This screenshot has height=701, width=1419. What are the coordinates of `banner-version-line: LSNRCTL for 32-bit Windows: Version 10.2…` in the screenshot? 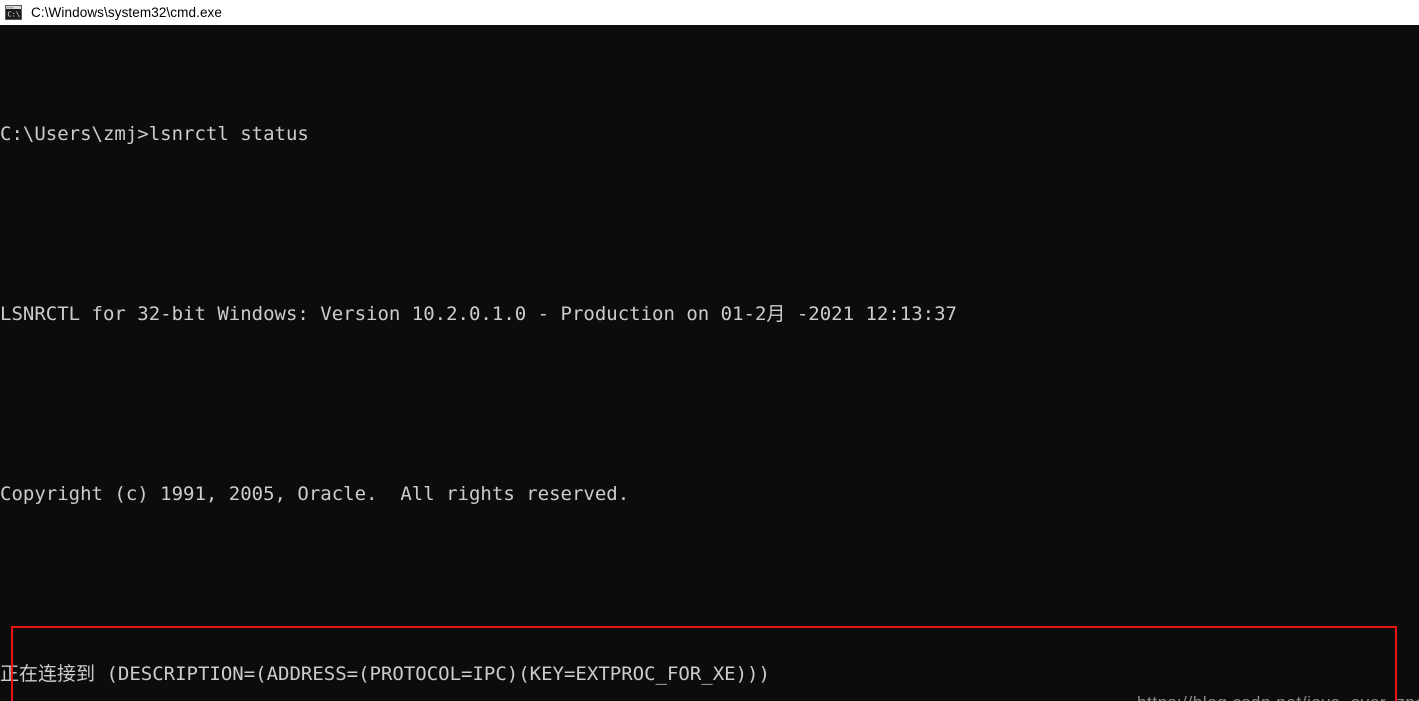 It's located at (478, 314).